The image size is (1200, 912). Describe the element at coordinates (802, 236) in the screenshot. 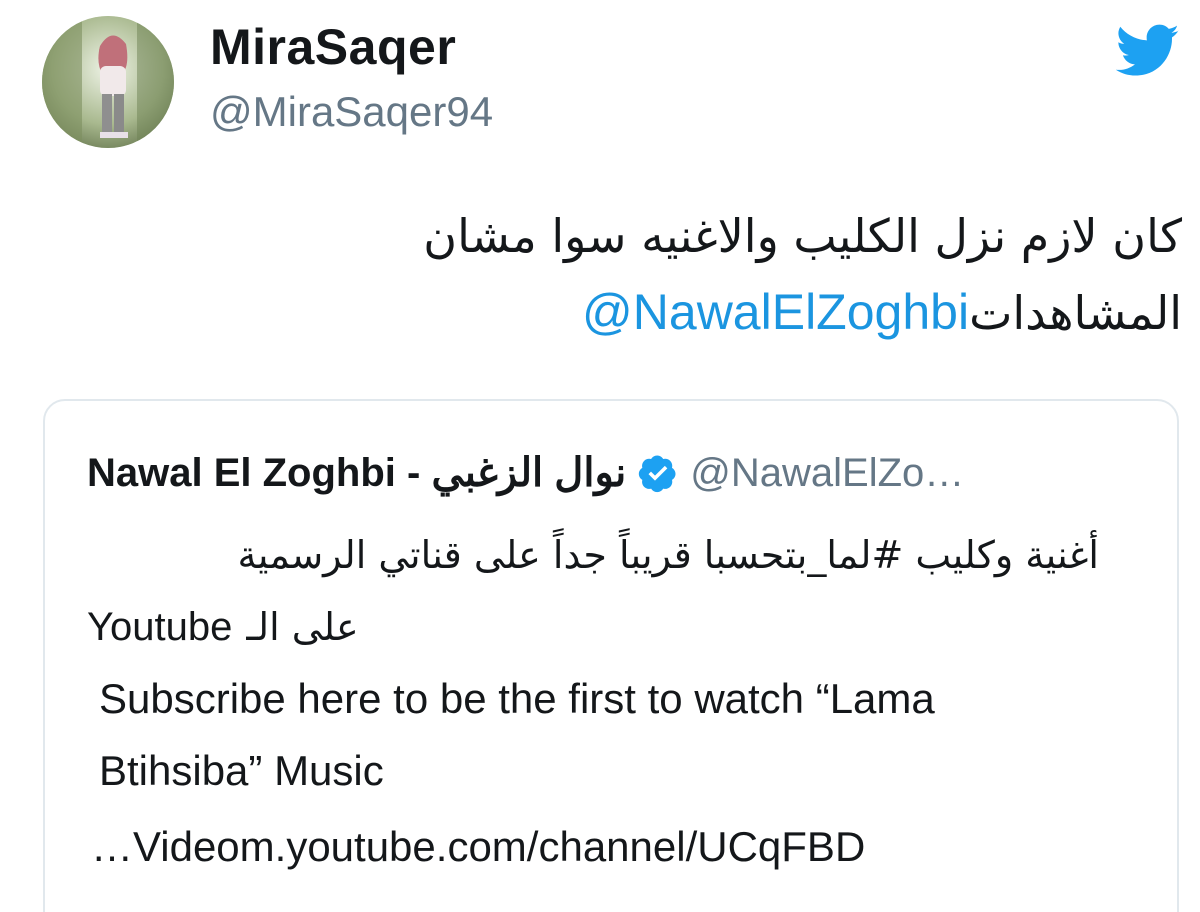

I see `tweet-line-1: كان لازم نزل الكليب والاغنيه سوا مشان` at that location.